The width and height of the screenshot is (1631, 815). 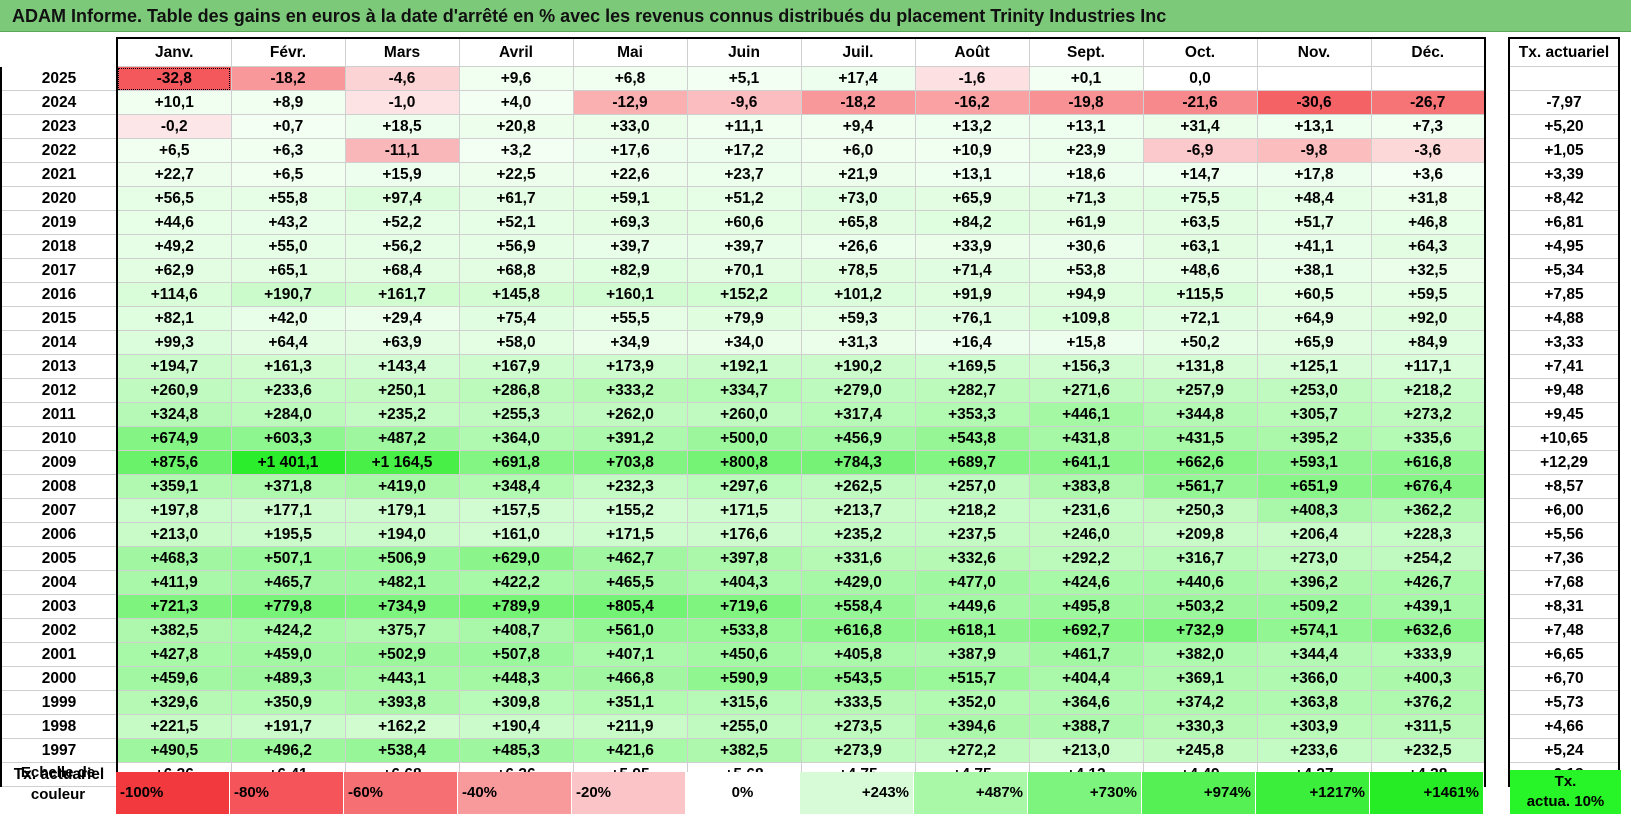 What do you see at coordinates (1564, 150) in the screenshot?
I see `tx-actuariel-cell: +1,05` at bounding box center [1564, 150].